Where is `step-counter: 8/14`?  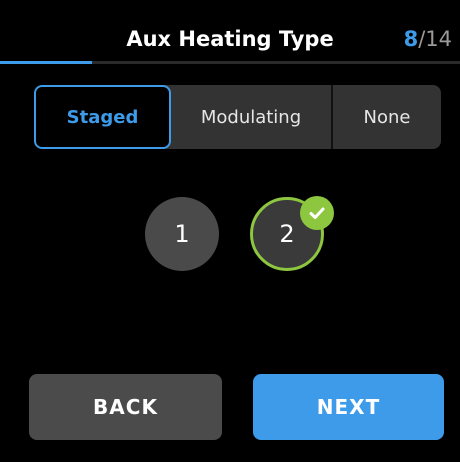 step-counter: 8/14 is located at coordinates (428, 39).